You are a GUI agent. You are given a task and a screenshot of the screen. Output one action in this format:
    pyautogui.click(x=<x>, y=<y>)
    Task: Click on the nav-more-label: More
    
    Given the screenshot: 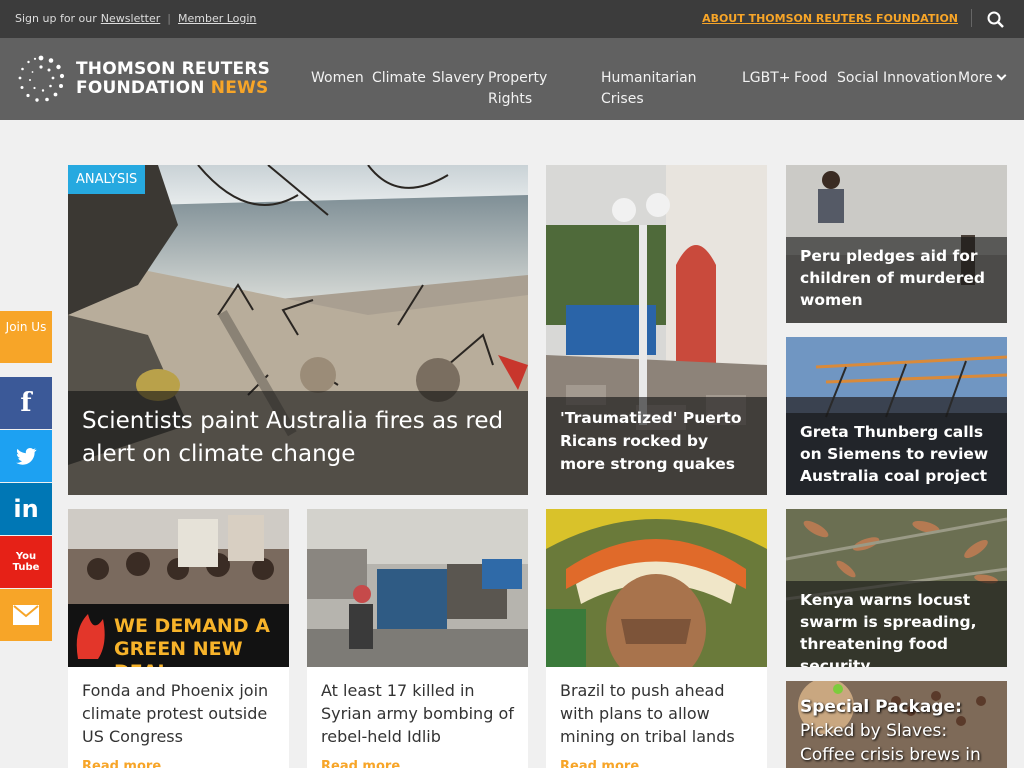 What is the action you would take?
    pyautogui.click(x=975, y=78)
    